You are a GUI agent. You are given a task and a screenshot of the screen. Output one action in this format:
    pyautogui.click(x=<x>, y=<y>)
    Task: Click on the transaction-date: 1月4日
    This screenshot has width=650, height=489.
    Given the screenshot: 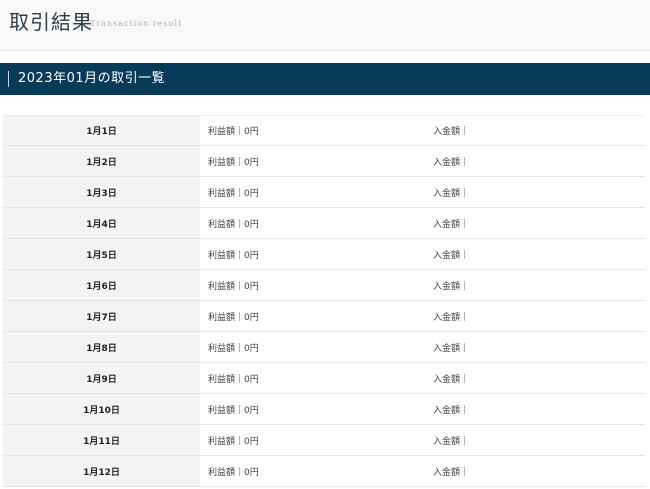 What is the action you would take?
    pyautogui.click(x=101, y=223)
    